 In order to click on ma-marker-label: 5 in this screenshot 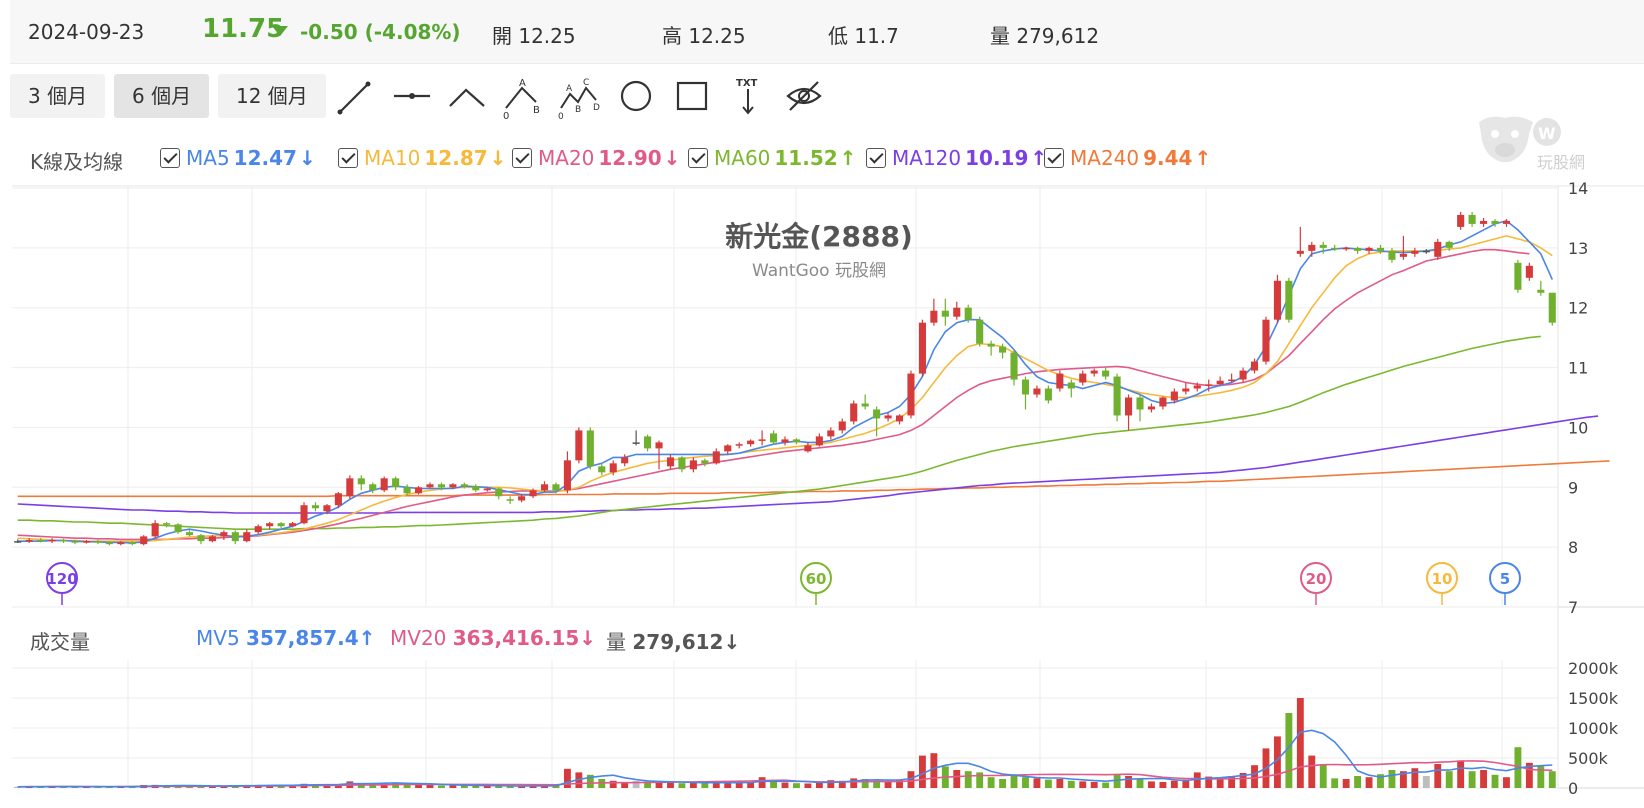, I will do `click(1505, 579)`.